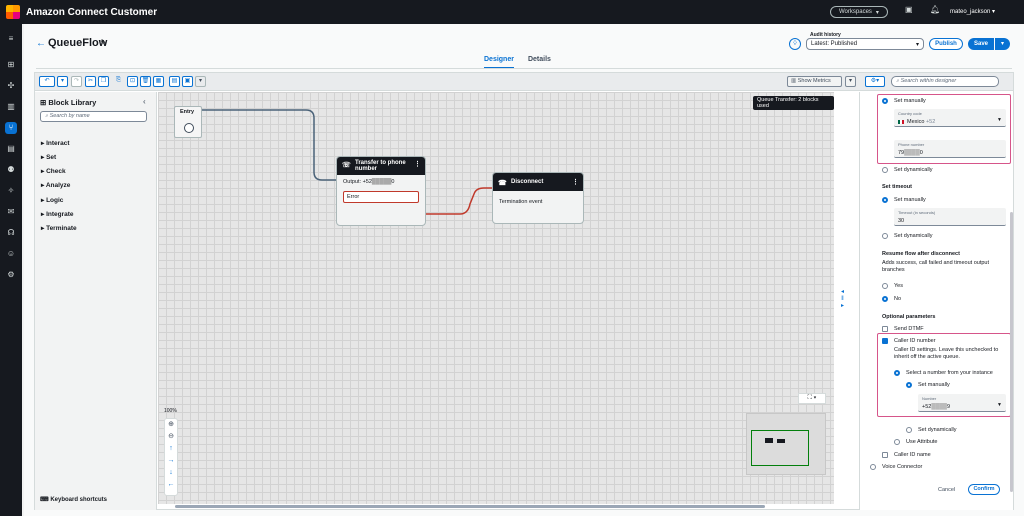  I want to click on zoom-out-icon: ⊖, so click(171, 437).